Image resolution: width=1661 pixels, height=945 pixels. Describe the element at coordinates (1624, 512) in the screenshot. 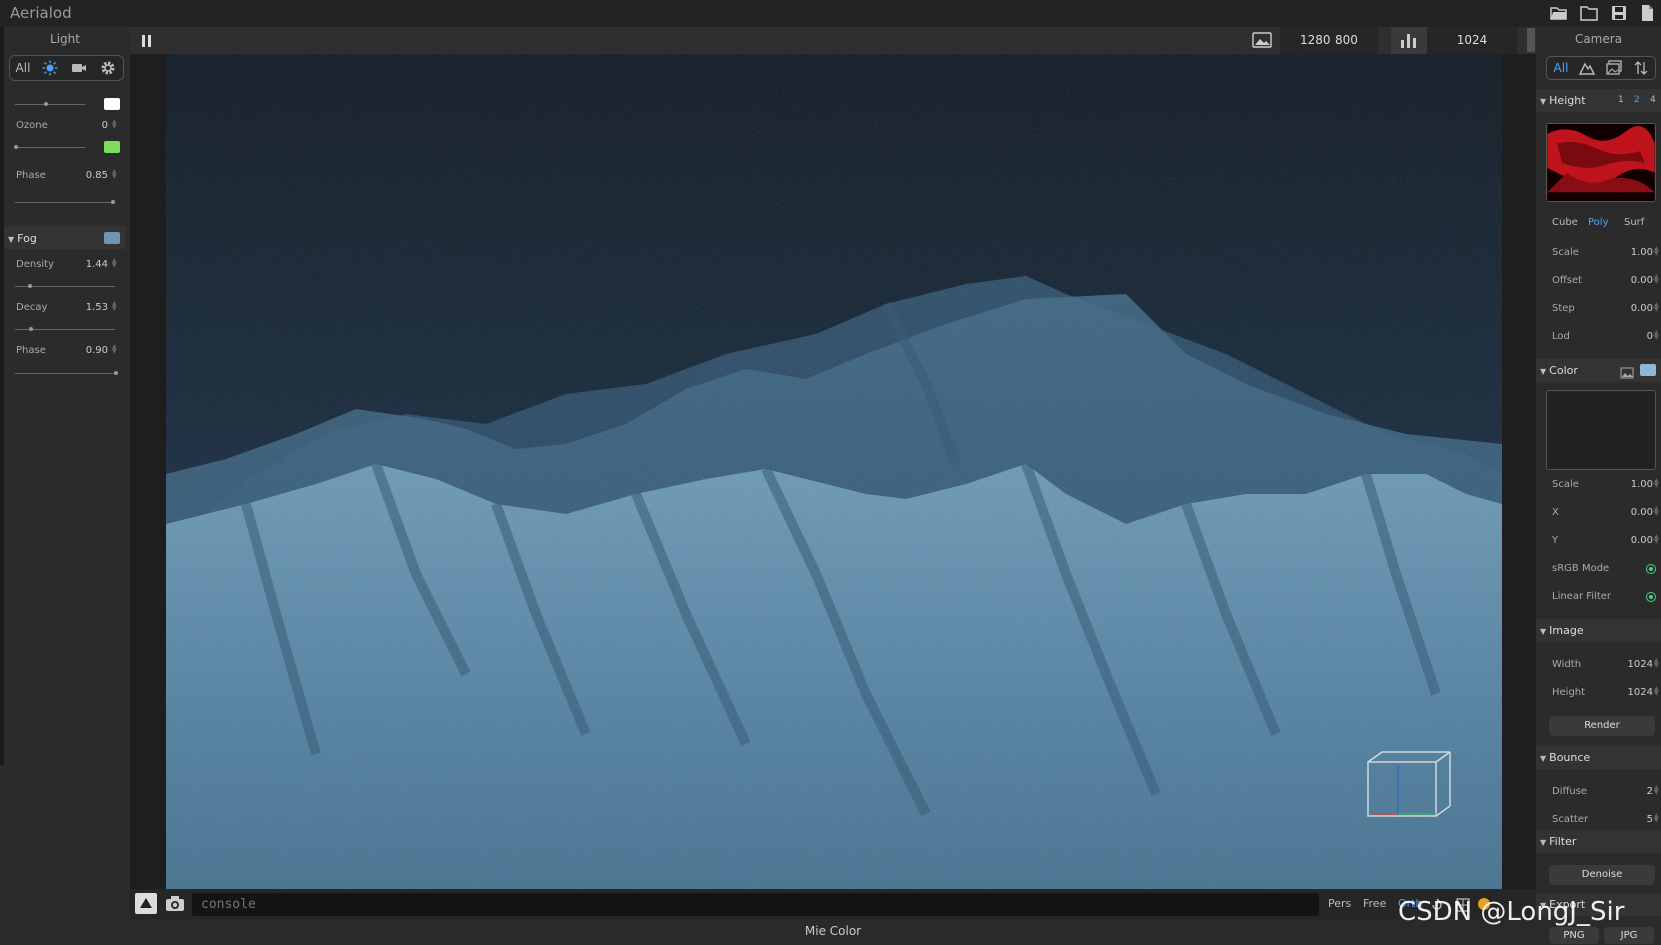

I see `color-x-value: 0.00` at that location.